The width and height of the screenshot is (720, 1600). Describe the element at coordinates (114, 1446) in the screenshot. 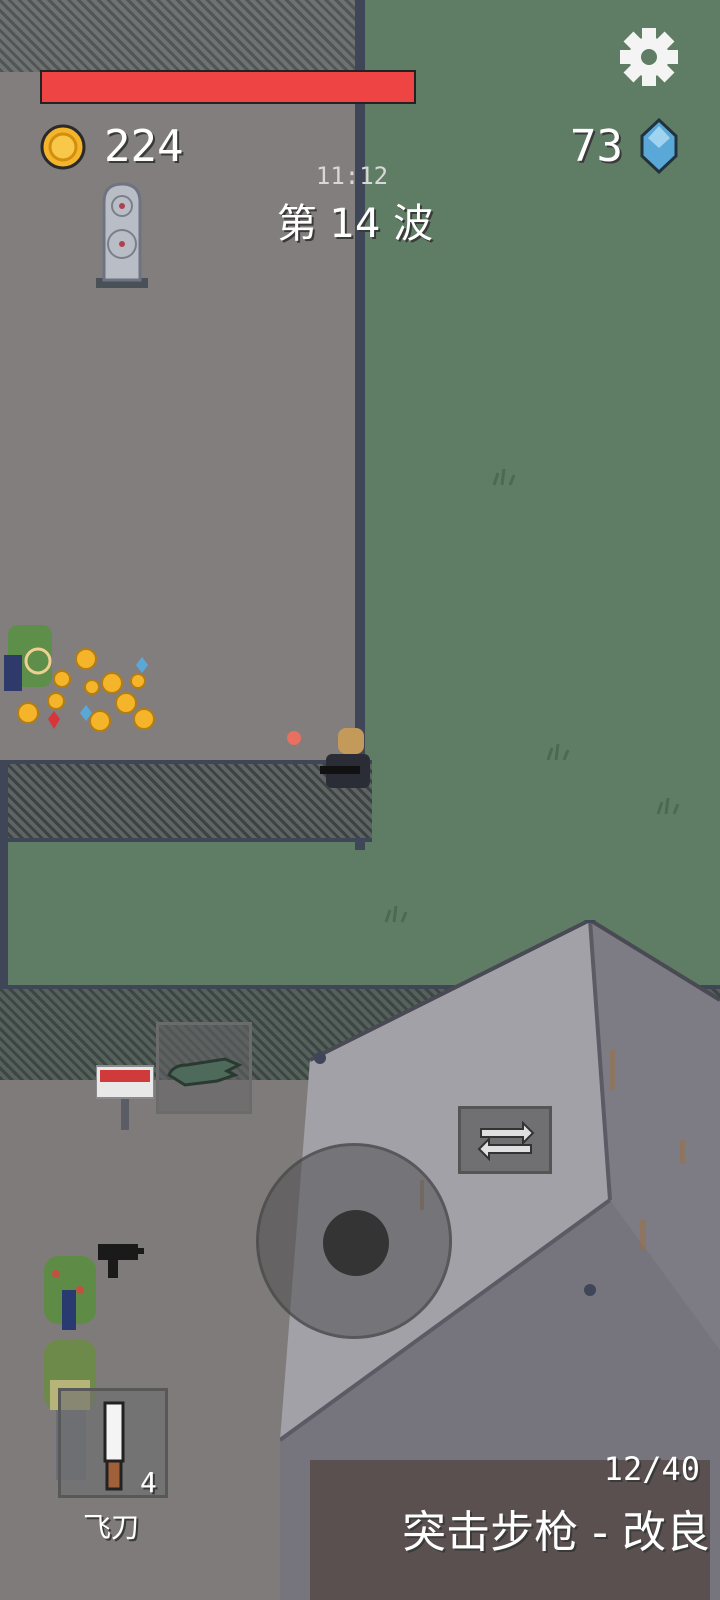

I see `knife-icon` at that location.